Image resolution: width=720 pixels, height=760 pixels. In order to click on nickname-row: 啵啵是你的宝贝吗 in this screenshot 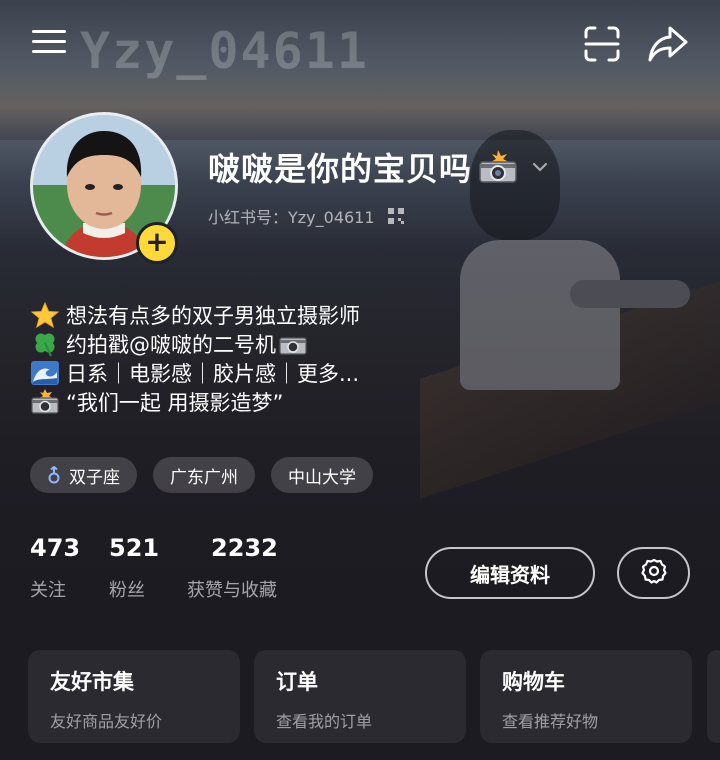, I will do `click(379, 167)`.